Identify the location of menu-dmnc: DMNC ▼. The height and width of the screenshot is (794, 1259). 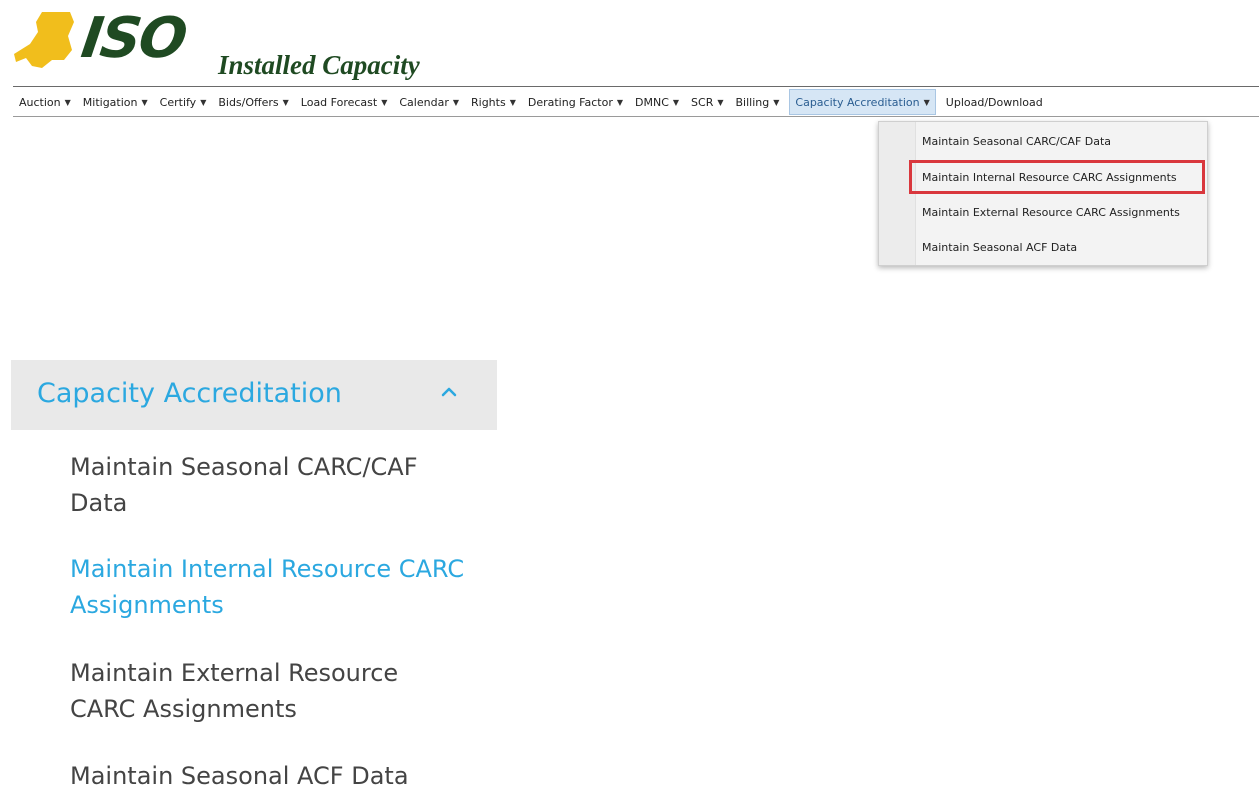
(657, 102).